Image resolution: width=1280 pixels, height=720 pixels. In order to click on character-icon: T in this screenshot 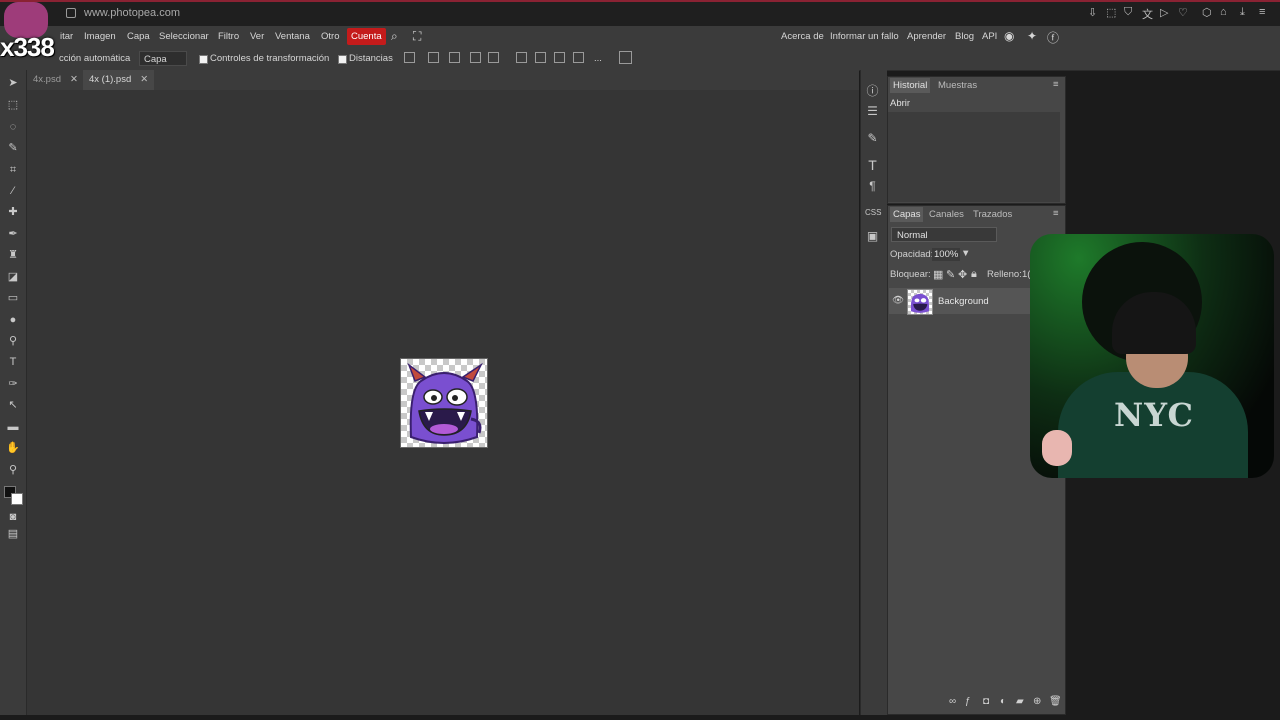, I will do `click(872, 165)`.